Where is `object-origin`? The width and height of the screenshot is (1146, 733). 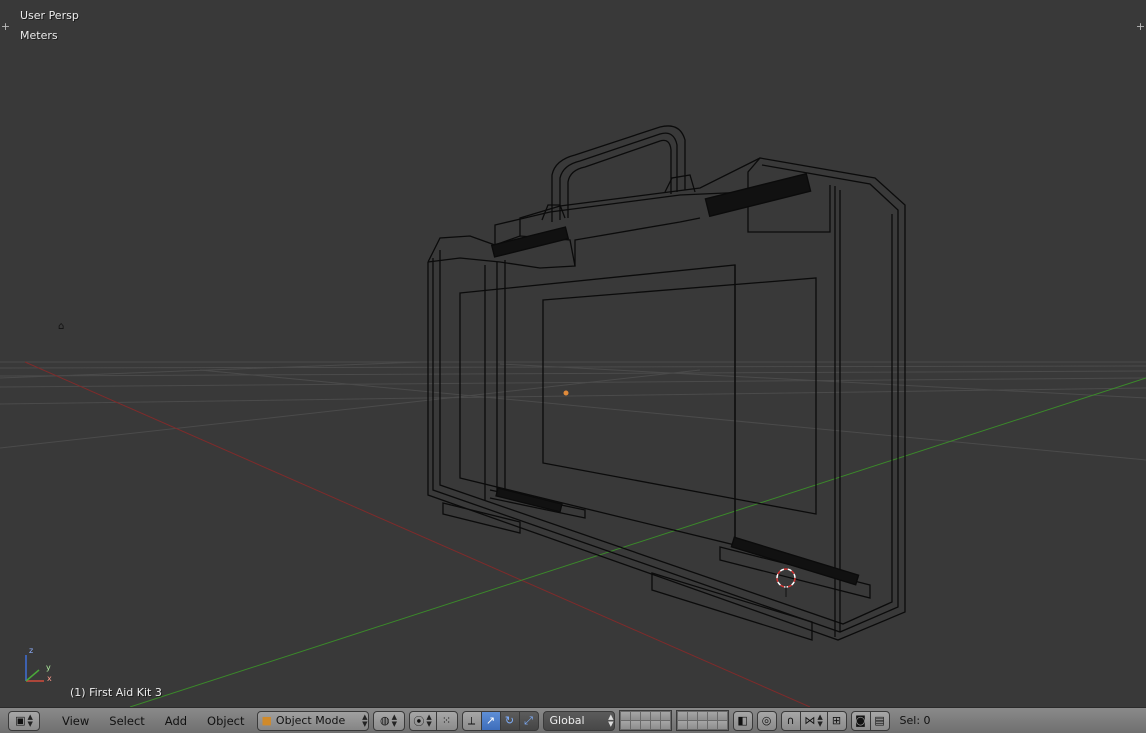 object-origin is located at coordinates (566, 393).